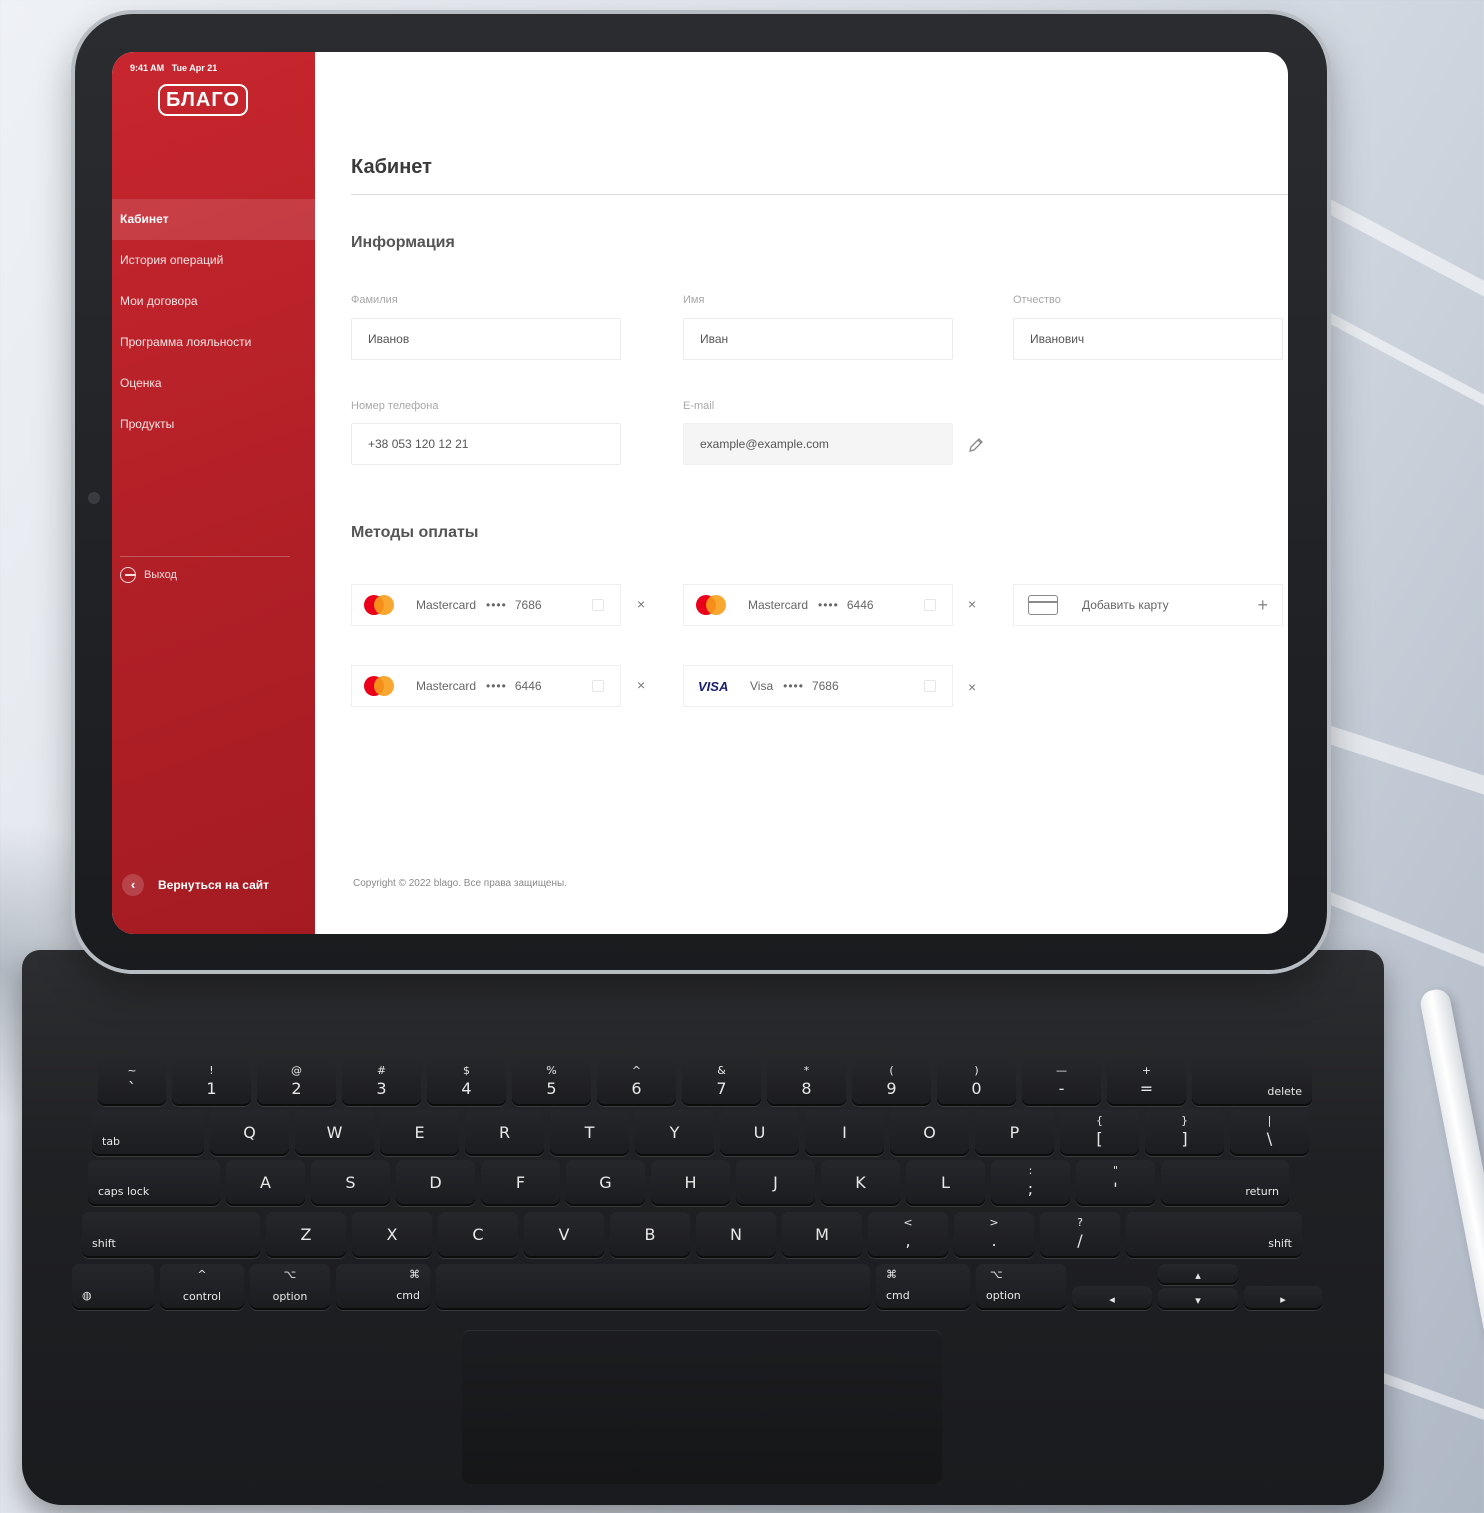  What do you see at coordinates (690, 1183) in the screenshot?
I see `key-h: H` at bounding box center [690, 1183].